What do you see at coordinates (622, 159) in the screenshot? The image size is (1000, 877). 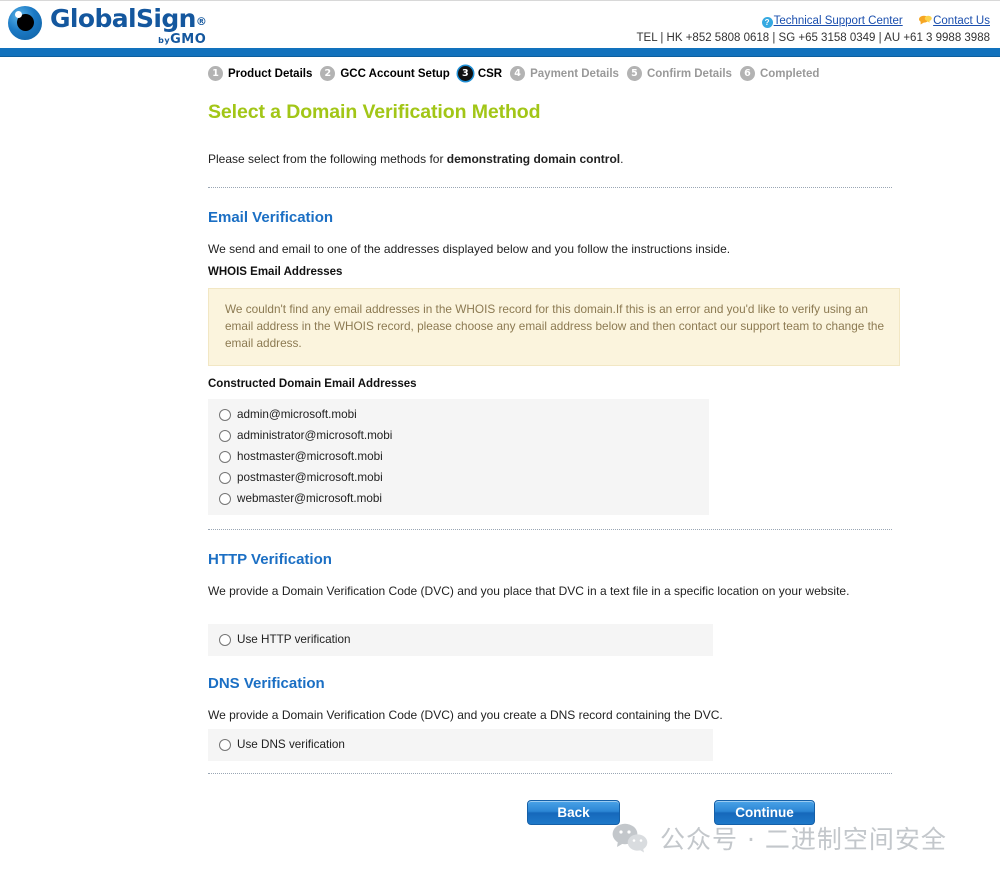 I see `intro-suffix: .` at bounding box center [622, 159].